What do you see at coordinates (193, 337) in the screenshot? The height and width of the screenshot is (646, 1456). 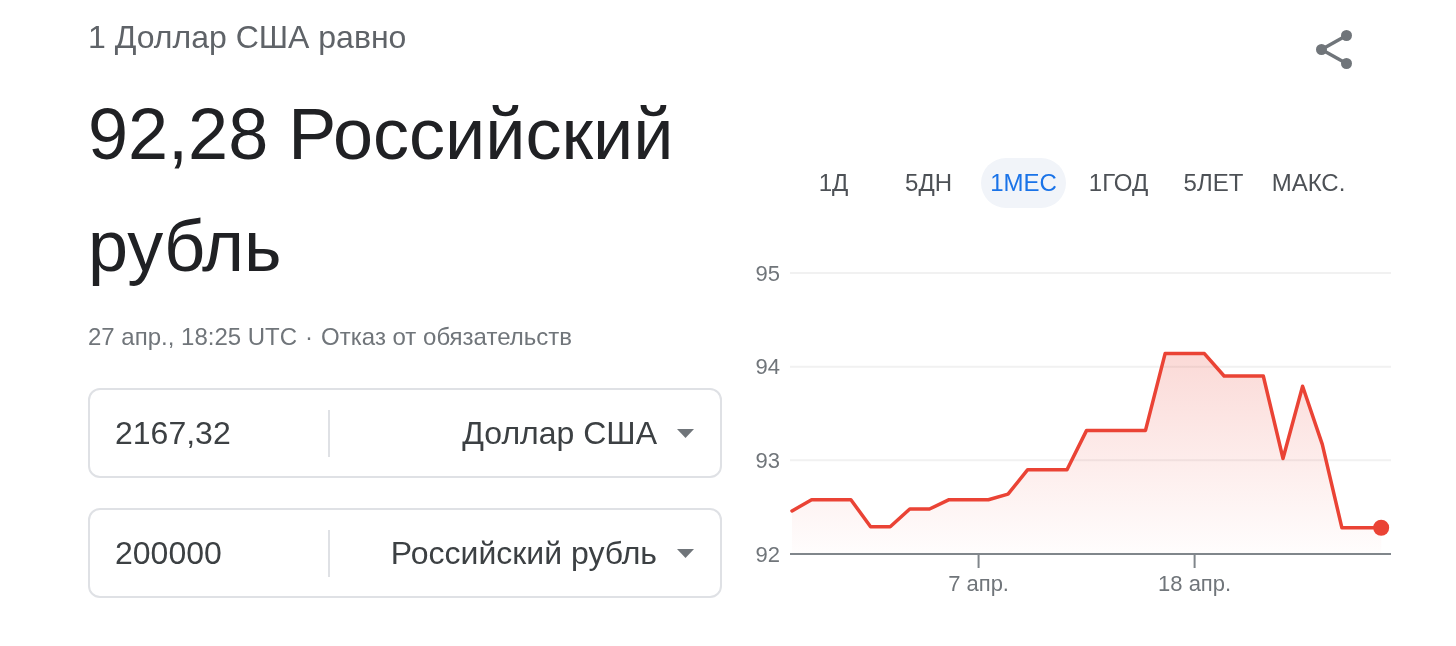 I see `update-time: 27 апр., 18:25 UTC` at bounding box center [193, 337].